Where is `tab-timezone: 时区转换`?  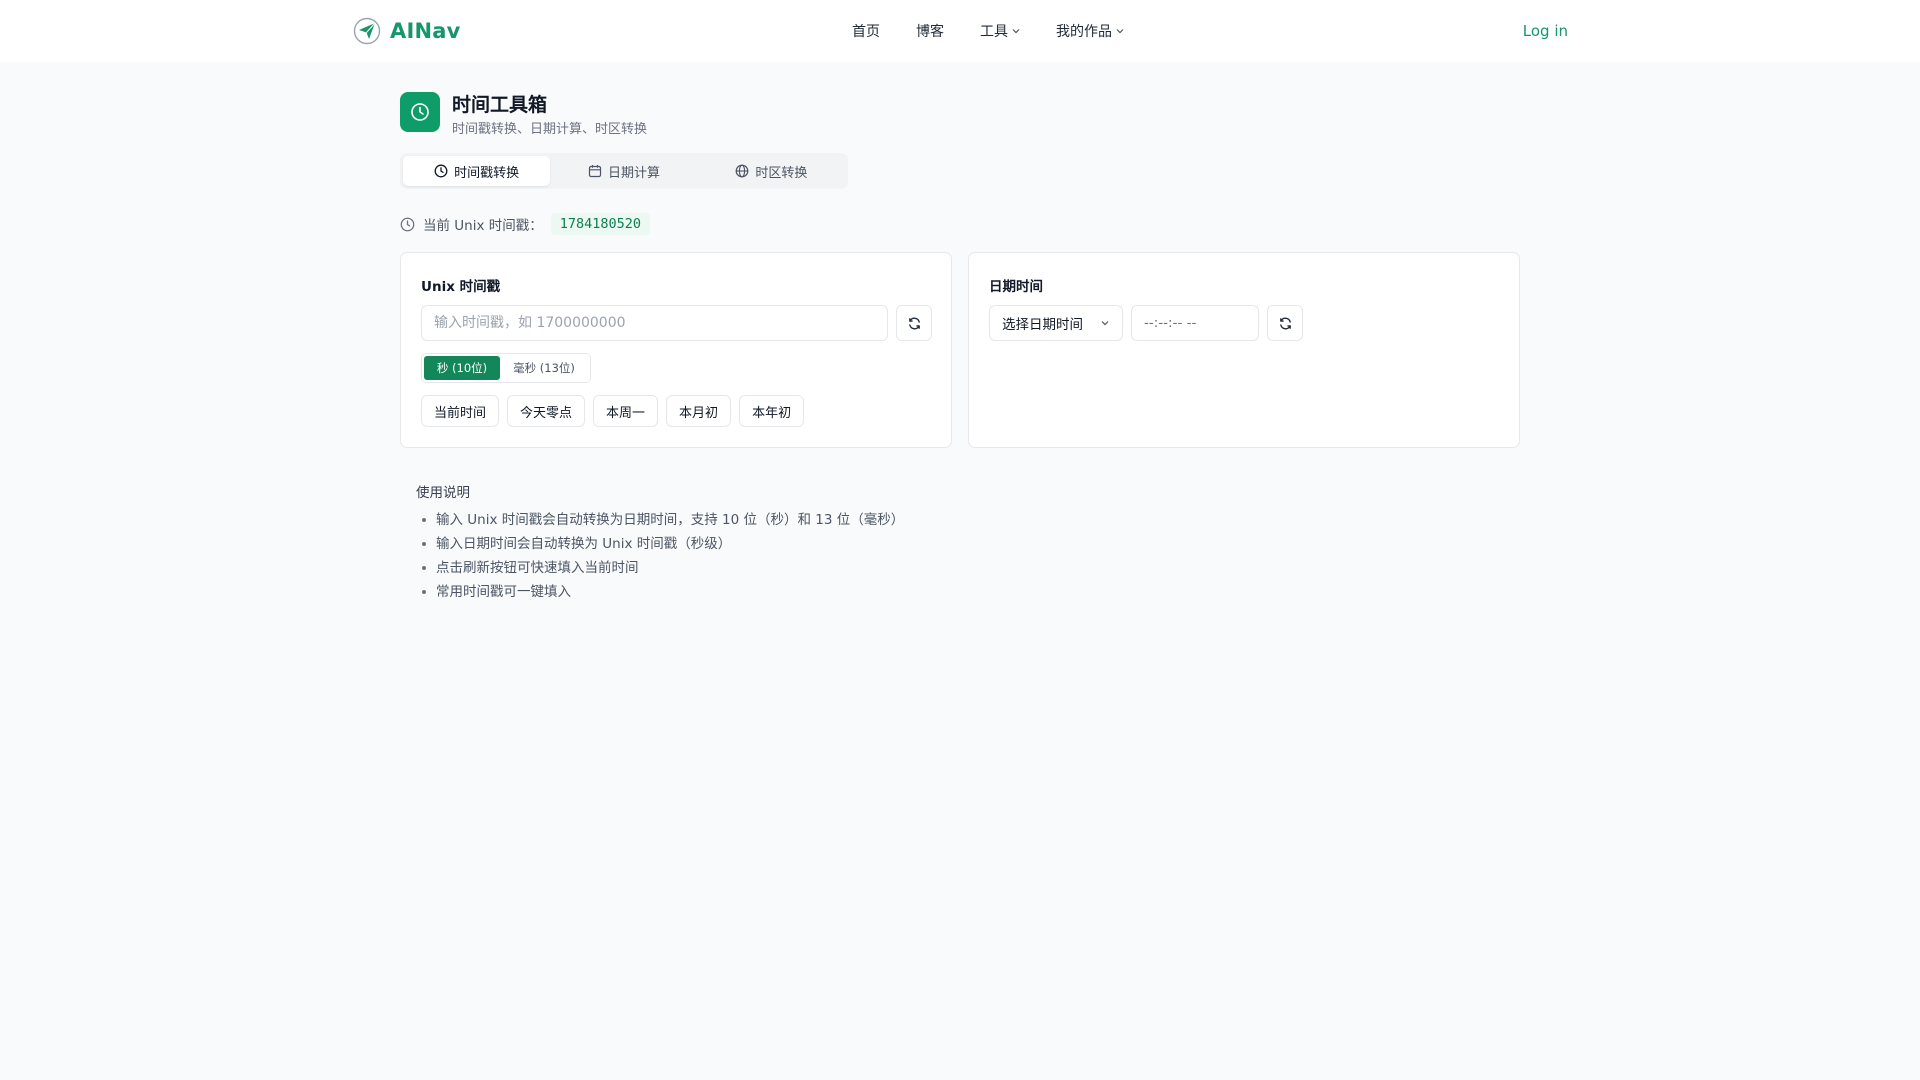 tab-timezone: 时区转换 is located at coordinates (771, 171).